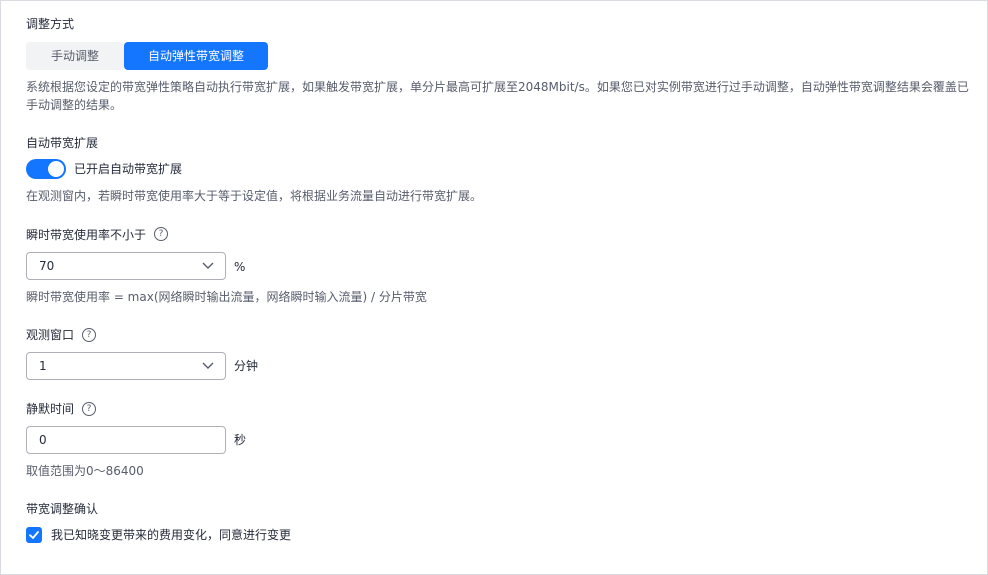 The image size is (988, 575). I want to click on silent-time-value: 0, so click(43, 440).